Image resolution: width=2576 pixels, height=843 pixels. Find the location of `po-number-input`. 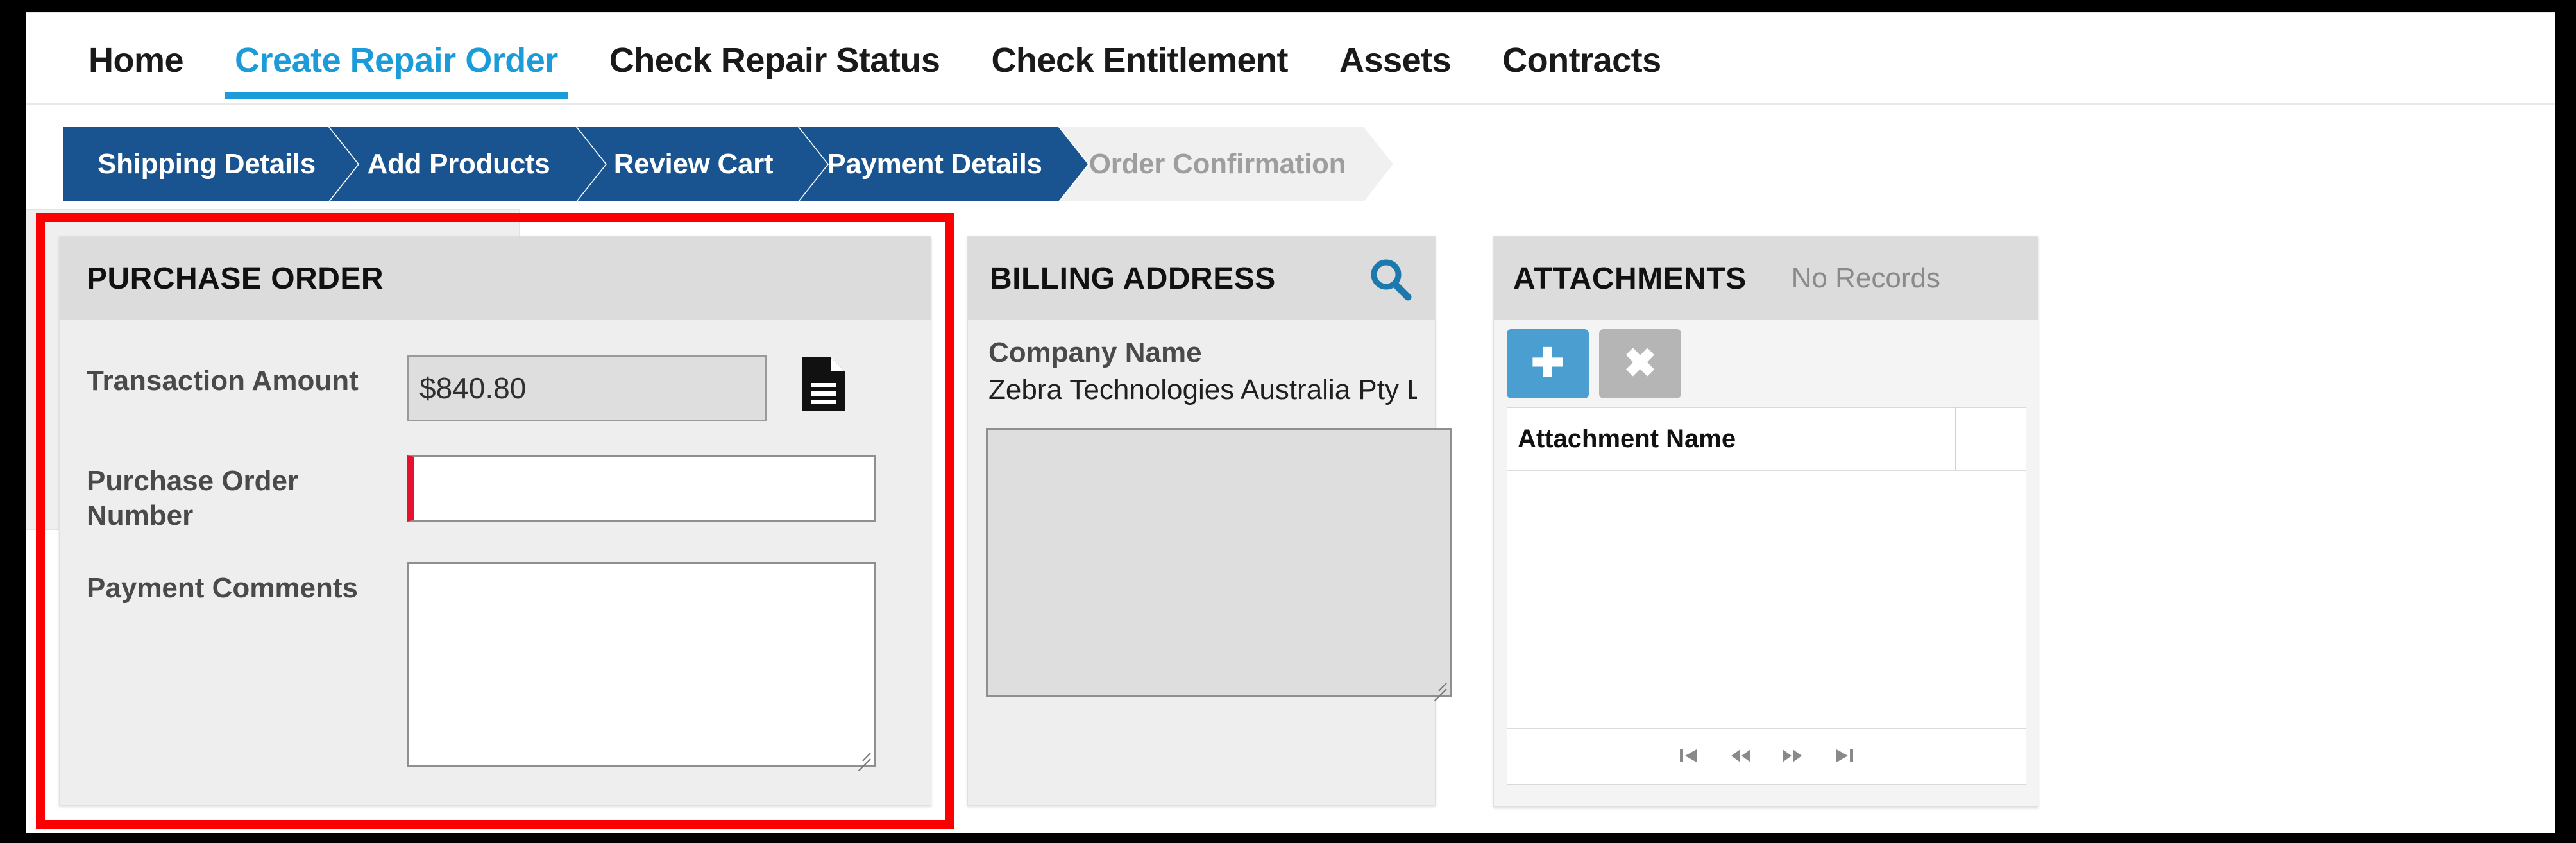

po-number-input is located at coordinates (641, 489).